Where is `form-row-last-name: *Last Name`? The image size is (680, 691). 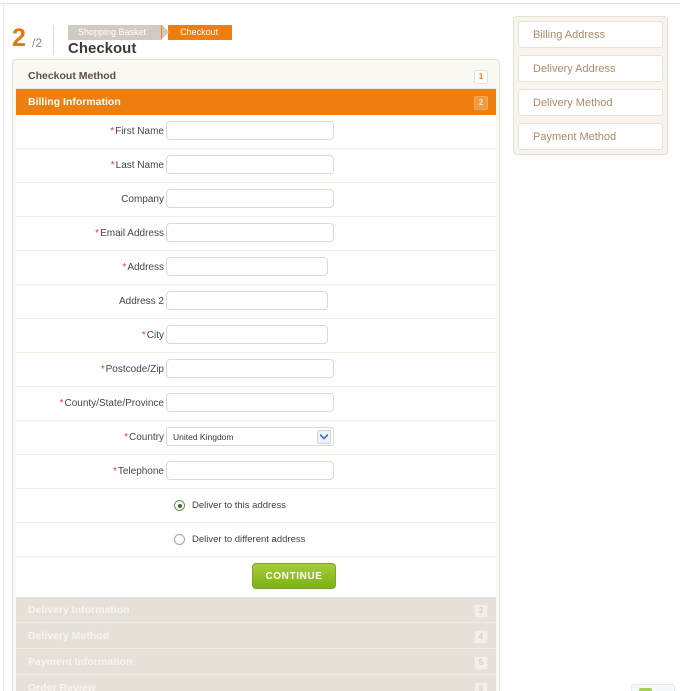
form-row-last-name: *Last Name is located at coordinates (256, 166).